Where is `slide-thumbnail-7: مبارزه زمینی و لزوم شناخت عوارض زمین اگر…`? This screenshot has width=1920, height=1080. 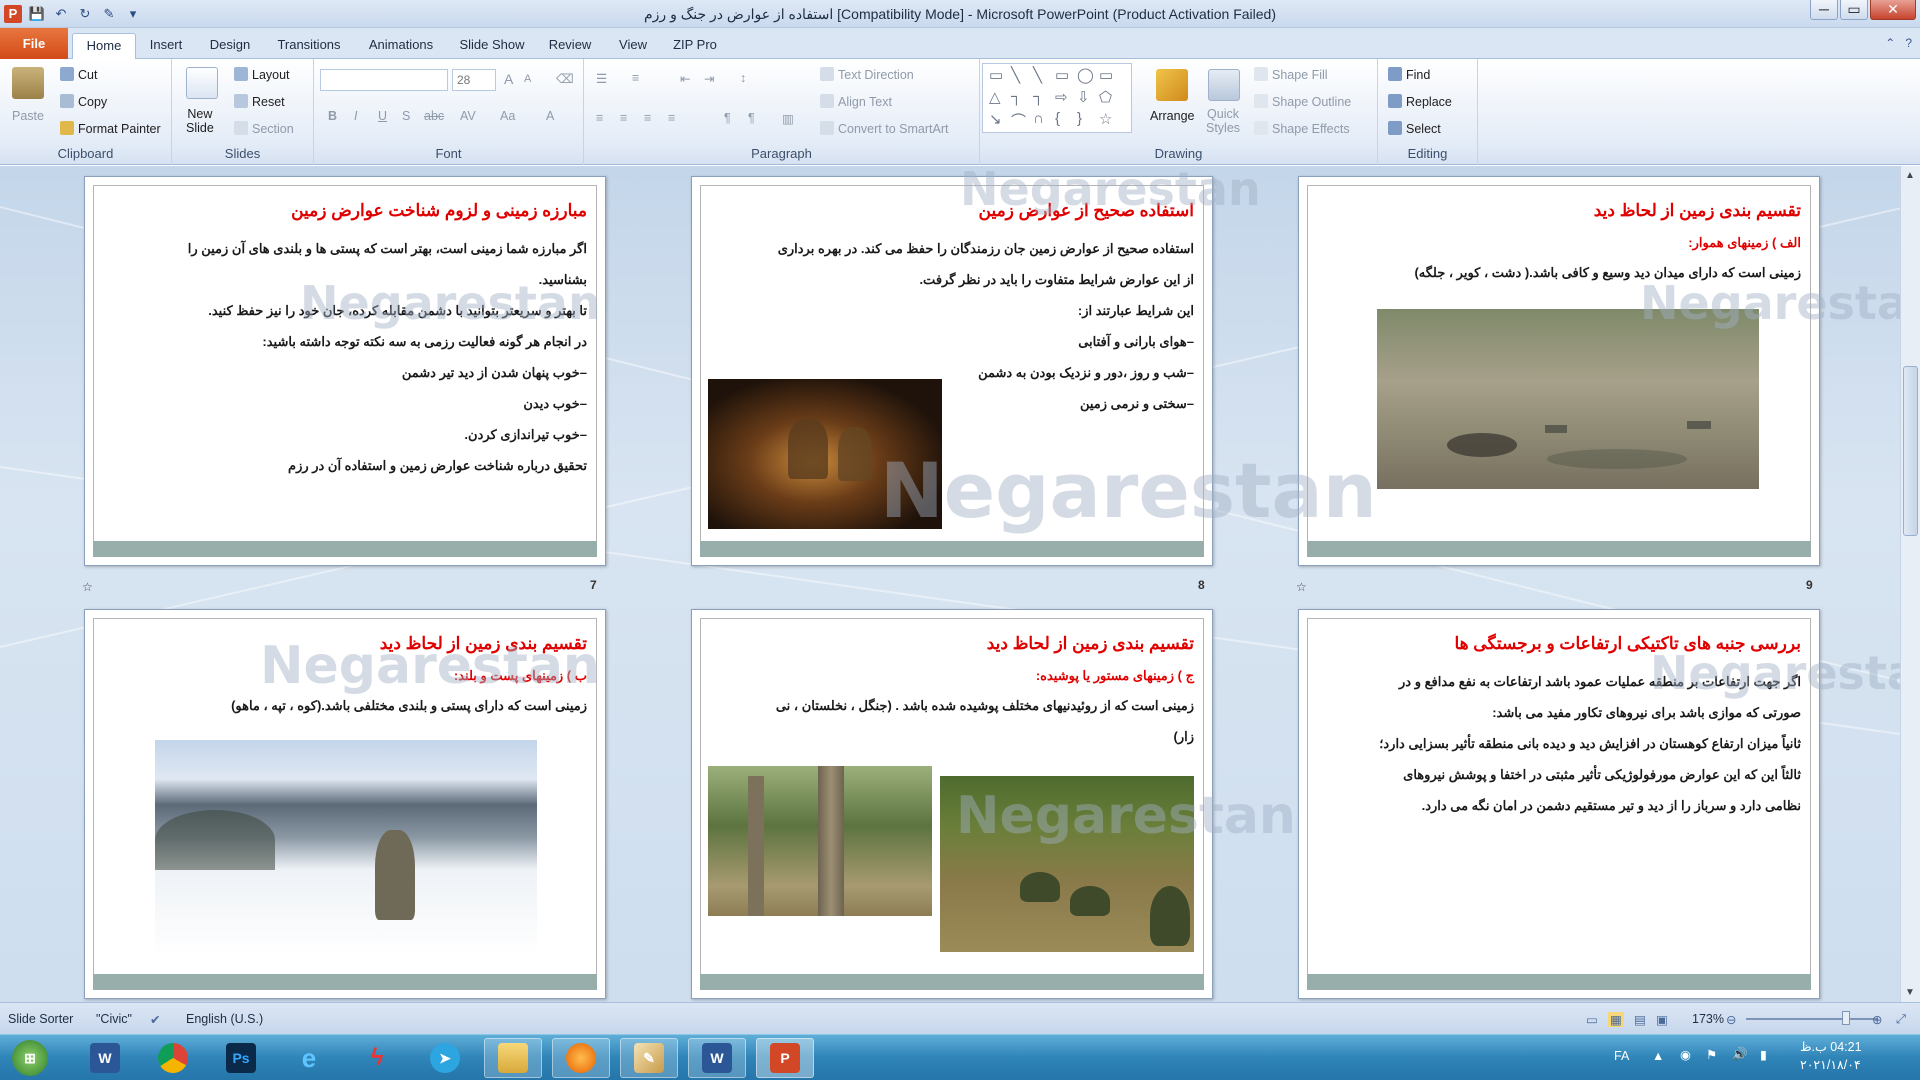 slide-thumbnail-7: مبارزه زمینی و لزوم شناخت عوارض زمین اگر… is located at coordinates (345, 371).